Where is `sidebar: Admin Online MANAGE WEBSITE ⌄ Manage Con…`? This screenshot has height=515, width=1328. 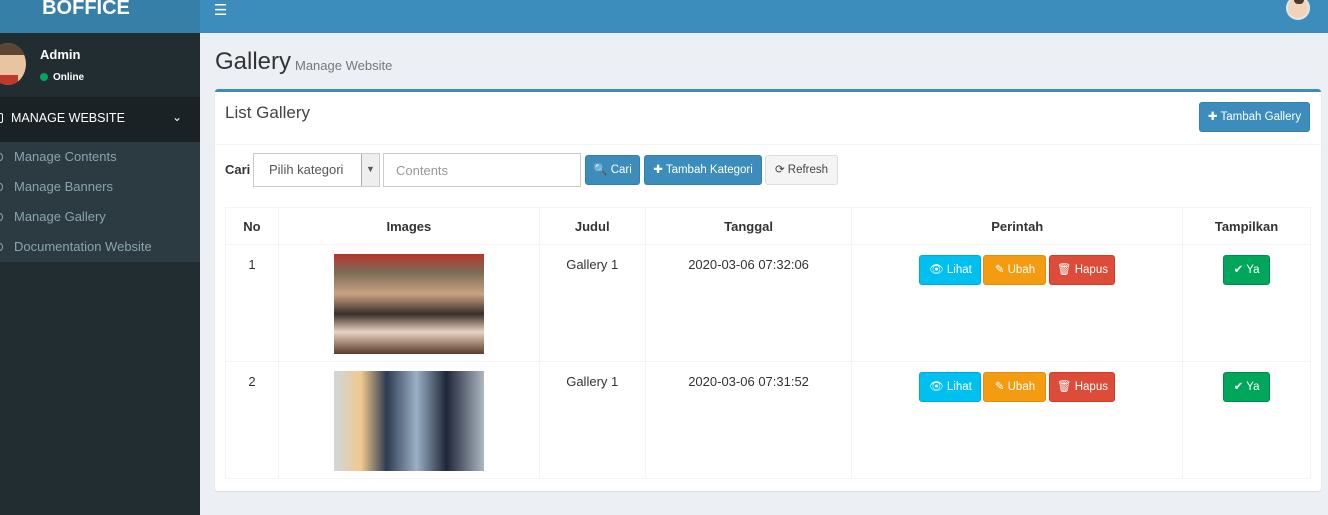 sidebar: Admin Online MANAGE WEBSITE ⌄ Manage Con… is located at coordinates (100, 274).